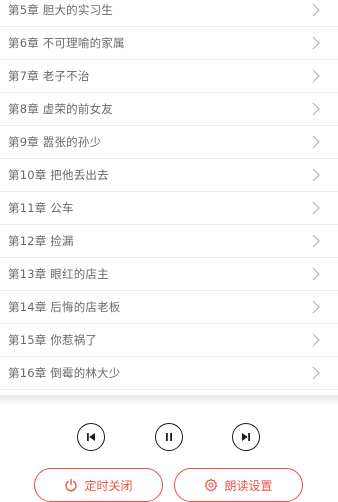 The height and width of the screenshot is (502, 338). I want to click on pause-button, so click(169, 437).